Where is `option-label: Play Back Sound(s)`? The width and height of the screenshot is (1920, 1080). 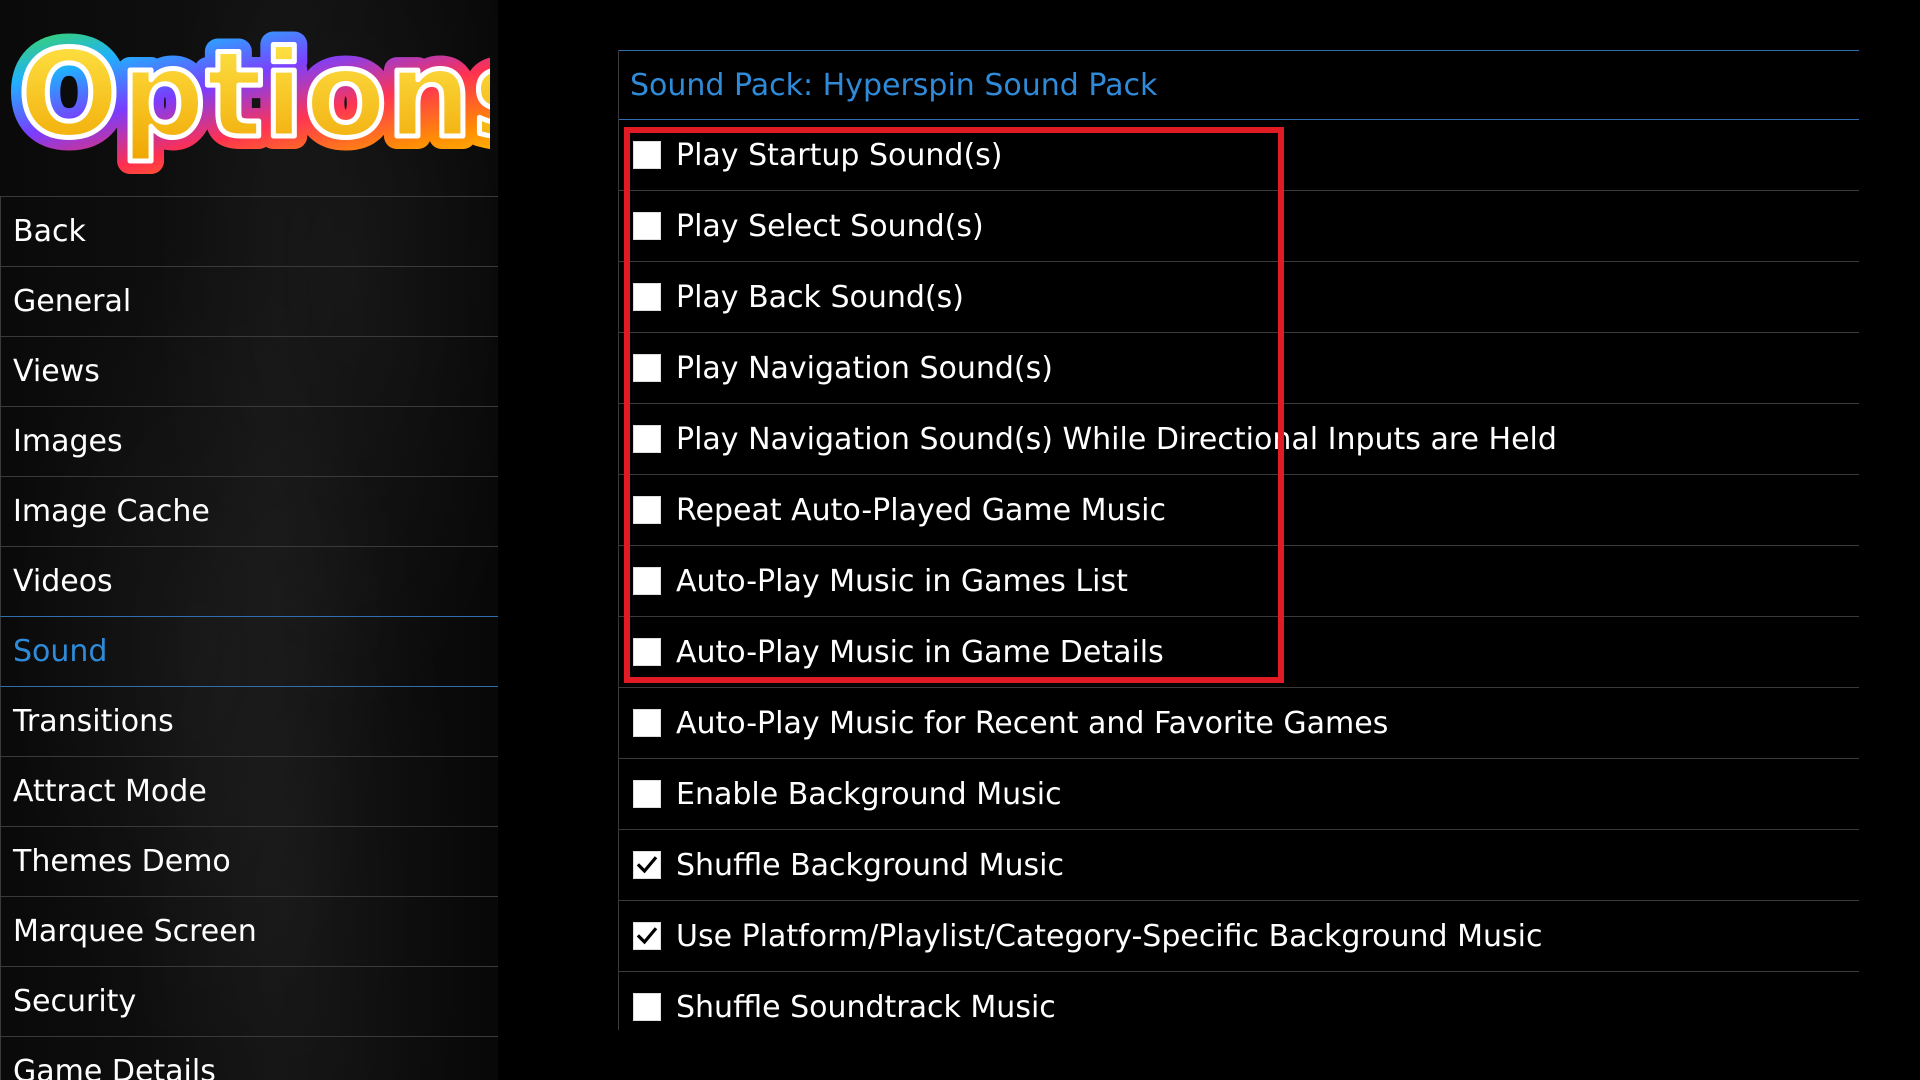
option-label: Play Back Sound(s) is located at coordinates (820, 297).